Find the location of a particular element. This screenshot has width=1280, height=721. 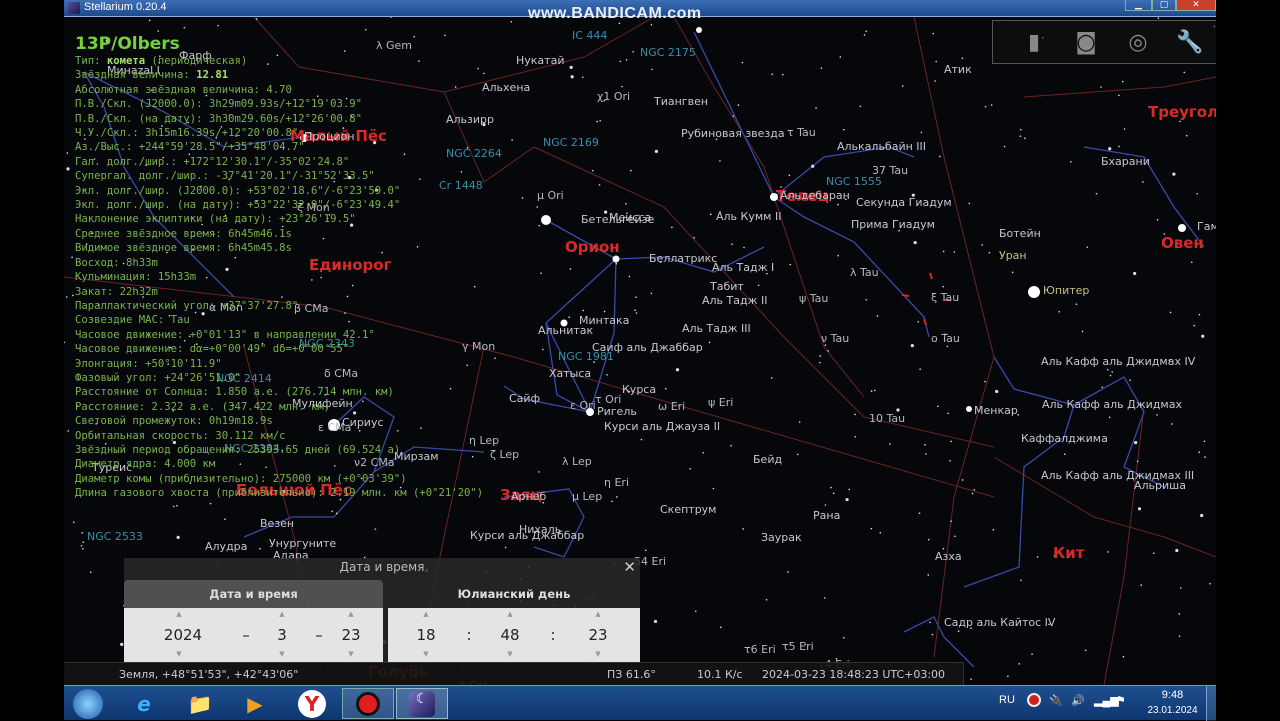

star-label: Арнеб is located at coordinates (528, 496).